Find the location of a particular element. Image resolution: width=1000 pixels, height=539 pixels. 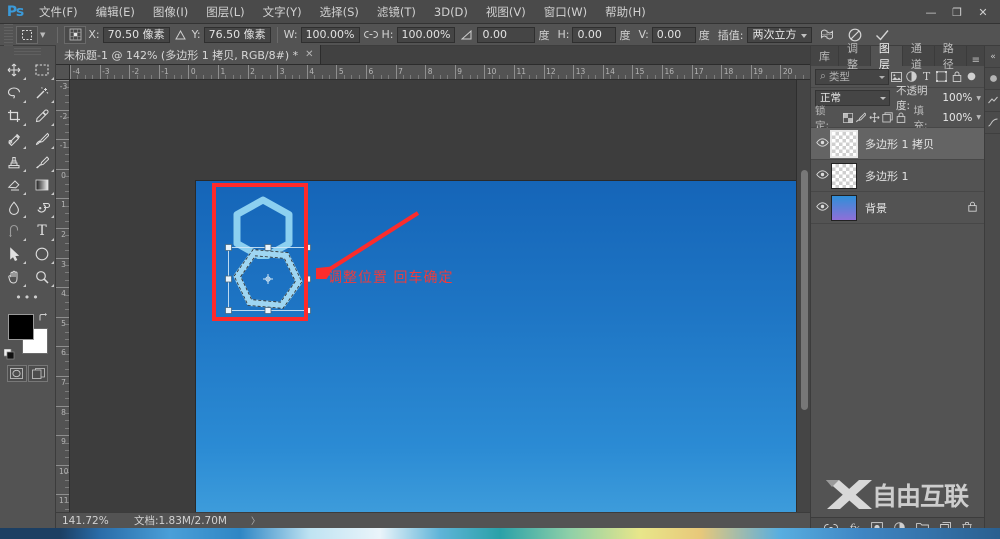

filter-toggle-icon: ● is located at coordinates (971, 77).